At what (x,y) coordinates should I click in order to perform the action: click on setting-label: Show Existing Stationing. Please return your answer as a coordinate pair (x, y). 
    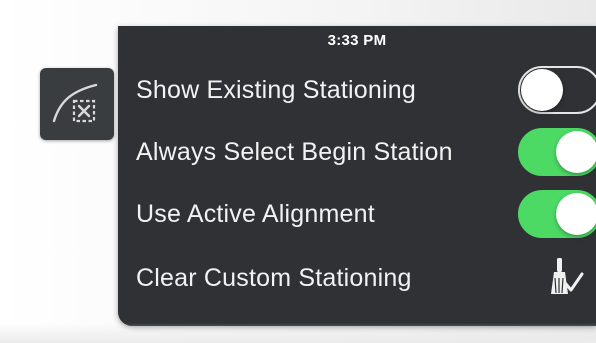
    Looking at the image, I should click on (276, 89).